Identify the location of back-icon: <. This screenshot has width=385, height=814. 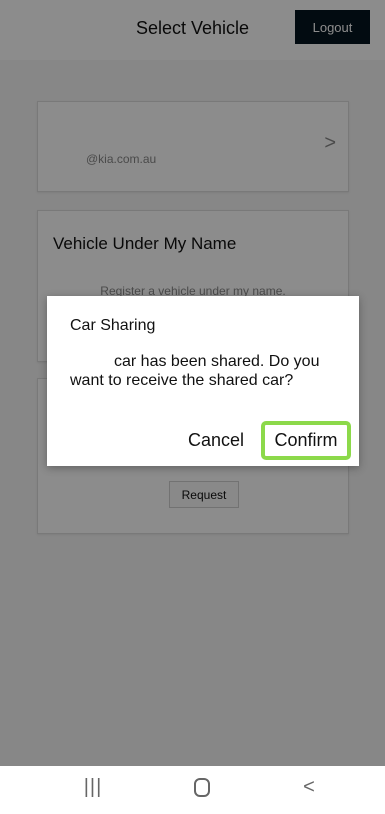
(309, 787).